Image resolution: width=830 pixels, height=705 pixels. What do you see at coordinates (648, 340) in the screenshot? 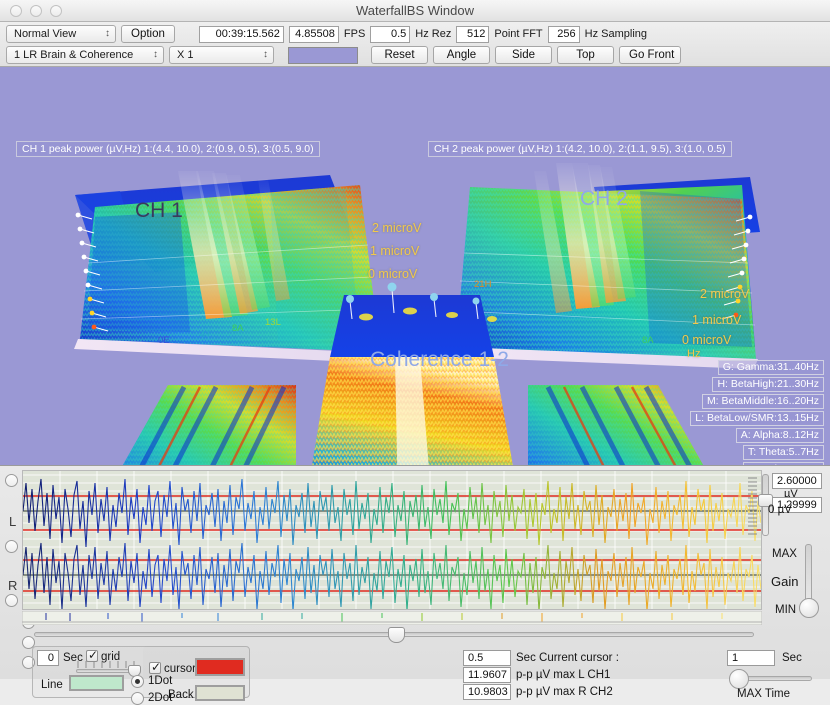
I see `freq-tick-right-8a: 8A` at bounding box center [648, 340].